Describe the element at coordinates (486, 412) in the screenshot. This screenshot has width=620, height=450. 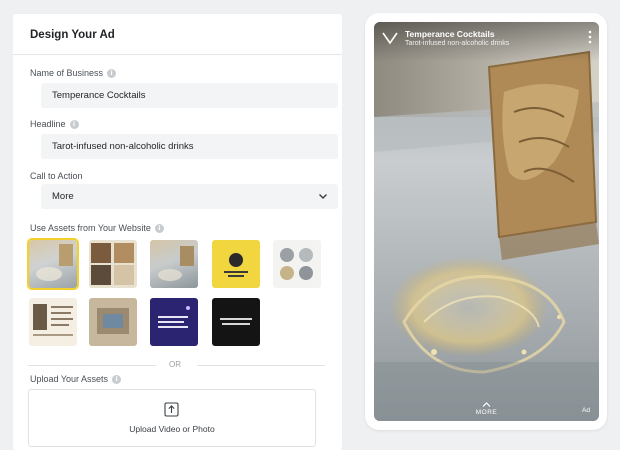
I see `swipe-up-more: MORE` at that location.